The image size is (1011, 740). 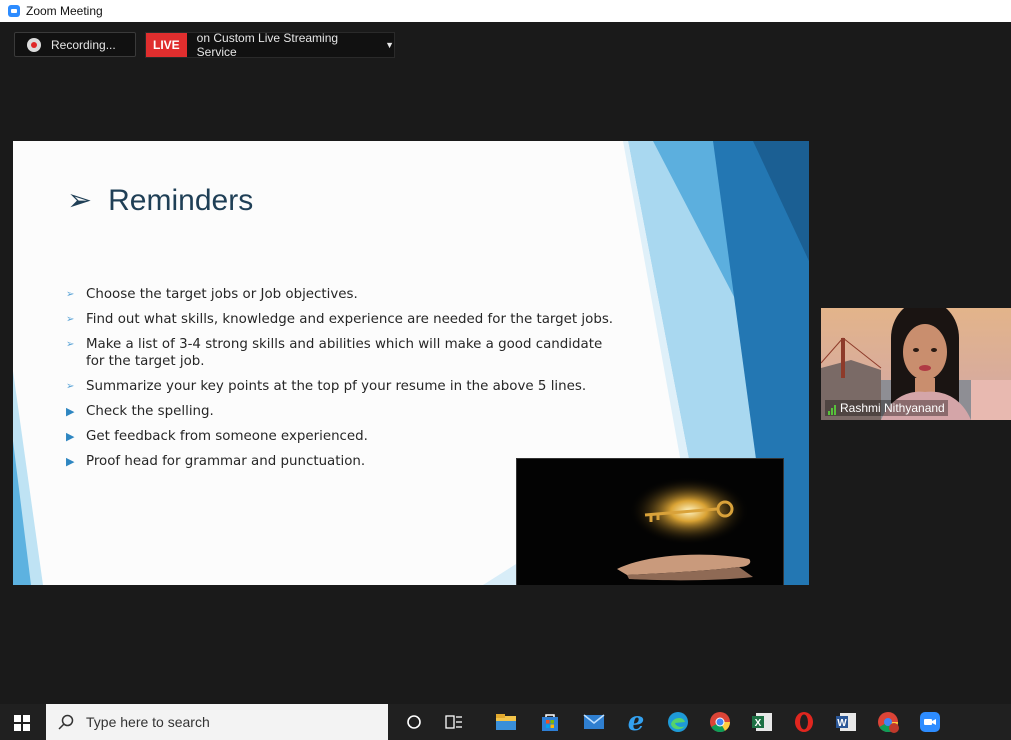 I want to click on live-stream-dropdown: LIVE on Custom Live Streaming Service ▼, so click(x=270, y=45).